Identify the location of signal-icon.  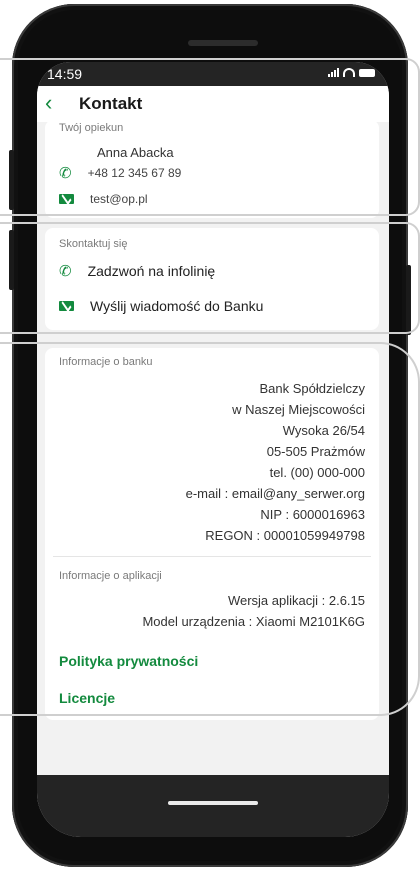
(333, 72).